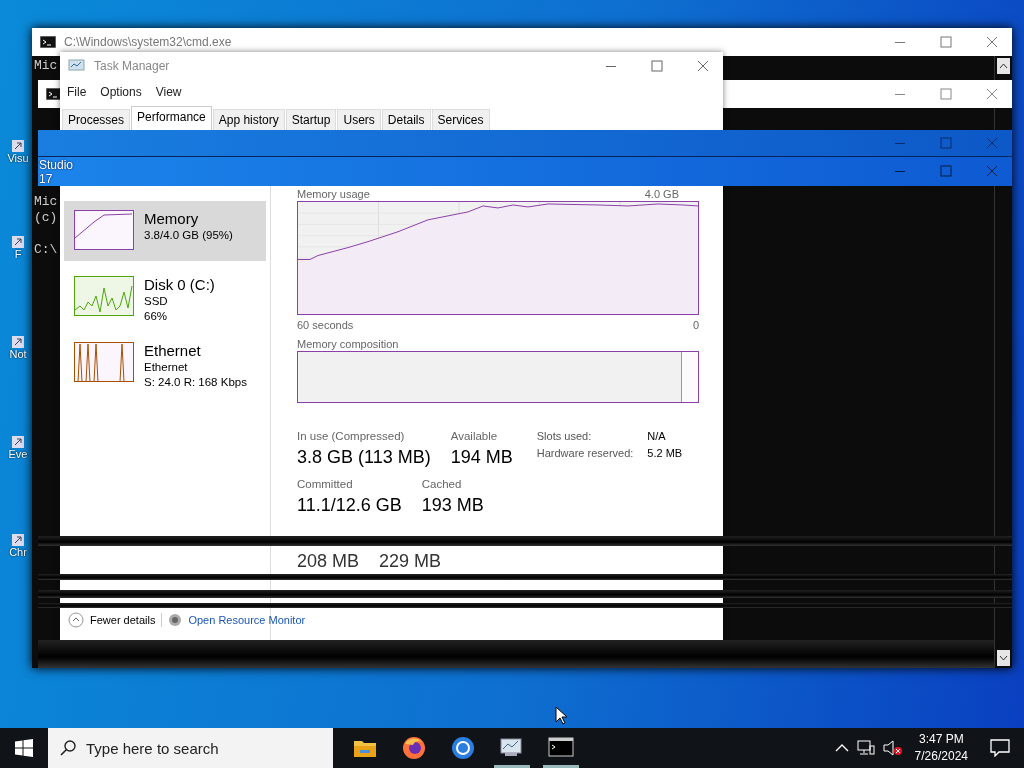 This screenshot has width=1024, height=768. Describe the element at coordinates (661, 194) in the screenshot. I see `graph-max: 4.0 GB` at that location.